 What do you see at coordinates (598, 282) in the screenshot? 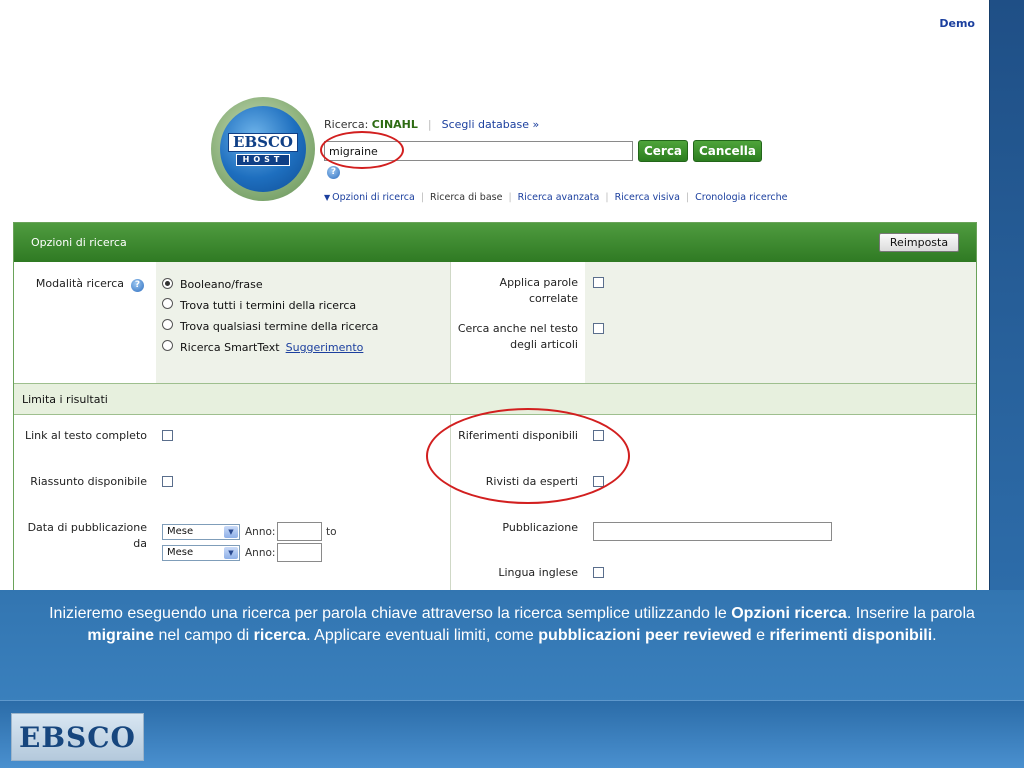
I see `apply-related-checkbox` at bounding box center [598, 282].